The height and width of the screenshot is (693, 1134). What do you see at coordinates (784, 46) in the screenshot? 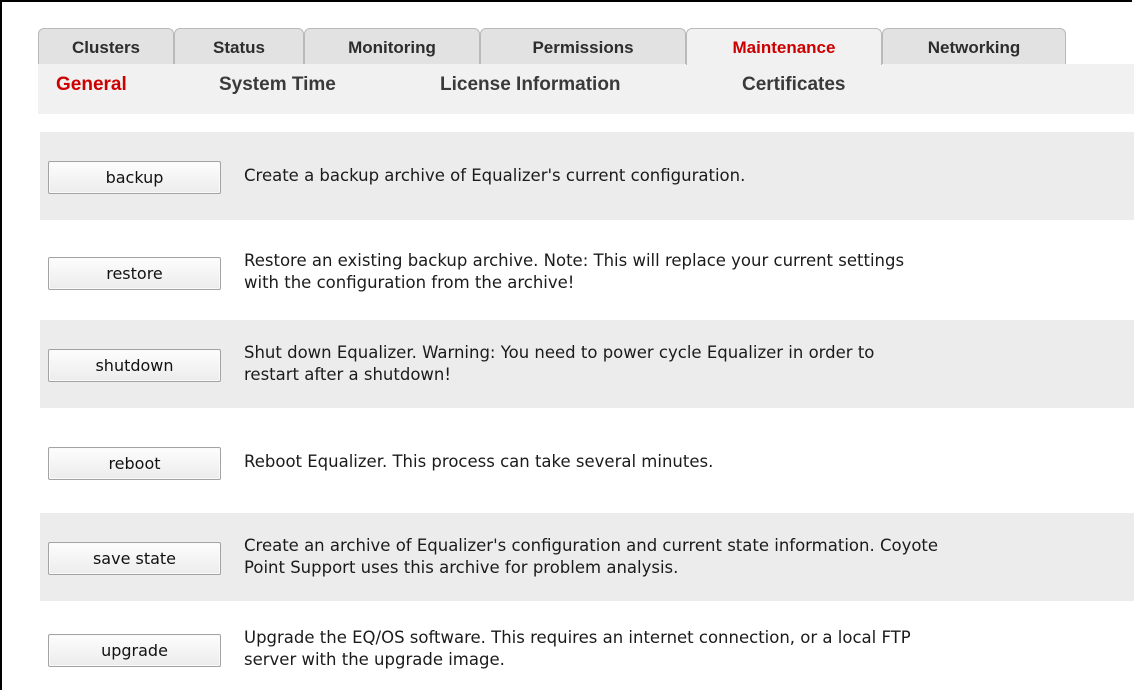
I see `tab-maintenance: Maintenance` at bounding box center [784, 46].